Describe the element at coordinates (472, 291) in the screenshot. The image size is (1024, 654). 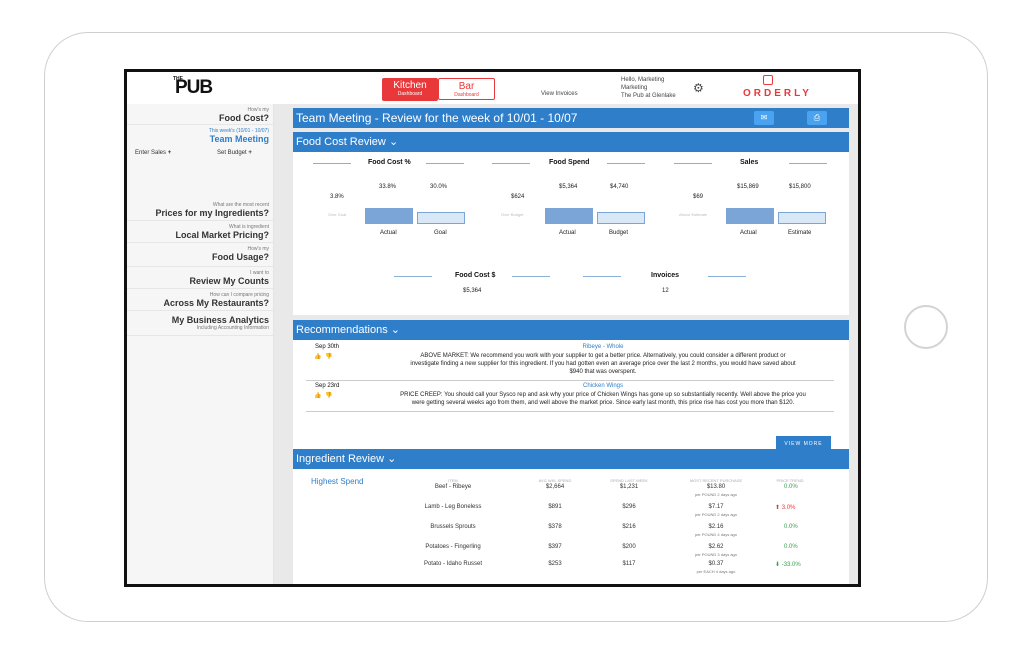
I see `food-cost-dollar-value: $5,364` at that location.